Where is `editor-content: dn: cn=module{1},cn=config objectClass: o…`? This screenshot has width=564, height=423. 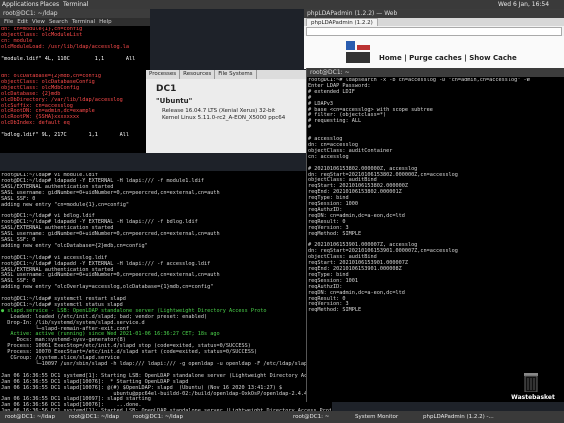 editor-content: dn: cn=module{1},cn=config objectClass: o… is located at coordinates (75, 45).